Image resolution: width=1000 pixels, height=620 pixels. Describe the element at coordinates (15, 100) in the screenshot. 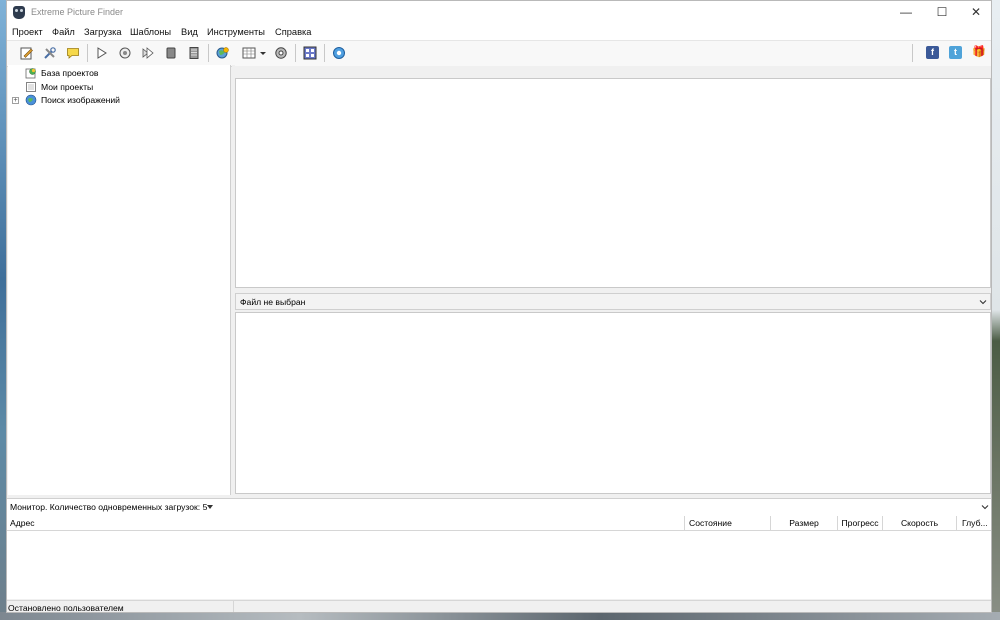

I see `expand-toggle: +` at that location.